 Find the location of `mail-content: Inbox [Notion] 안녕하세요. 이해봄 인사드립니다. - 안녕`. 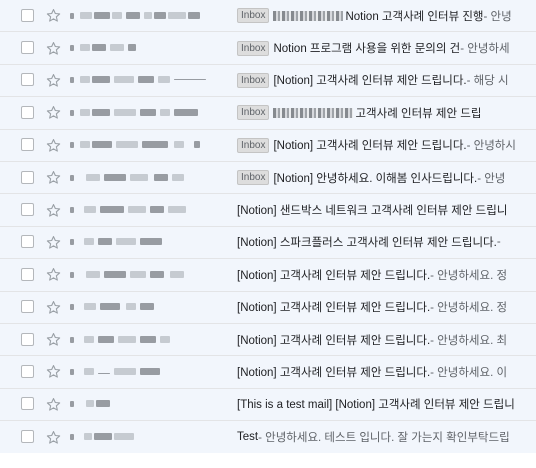

mail-content: Inbox [Notion] 안녕하세요. 이해봄 인사드립니다. - 안녕 is located at coordinates (371, 177).